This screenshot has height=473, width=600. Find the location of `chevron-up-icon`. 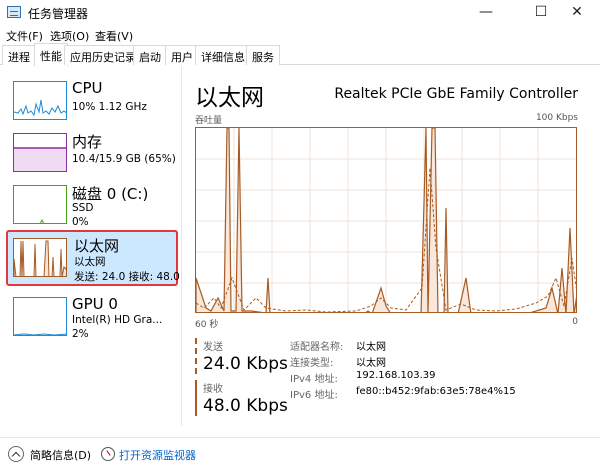

chevron-up-icon is located at coordinates (16, 454).